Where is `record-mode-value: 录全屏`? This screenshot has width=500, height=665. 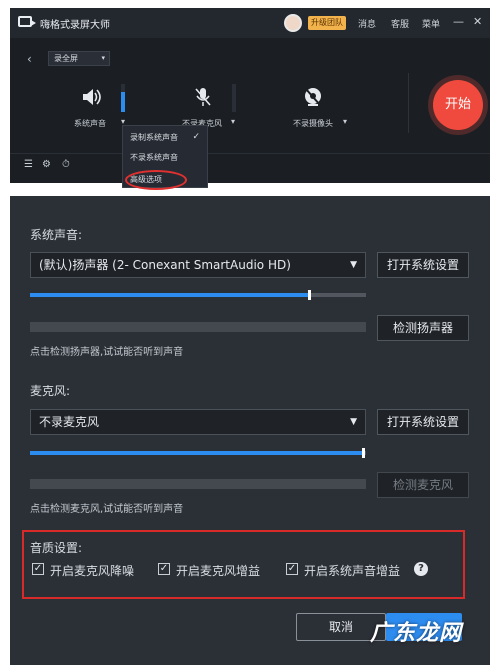 record-mode-value: 录全屏 is located at coordinates (66, 58).